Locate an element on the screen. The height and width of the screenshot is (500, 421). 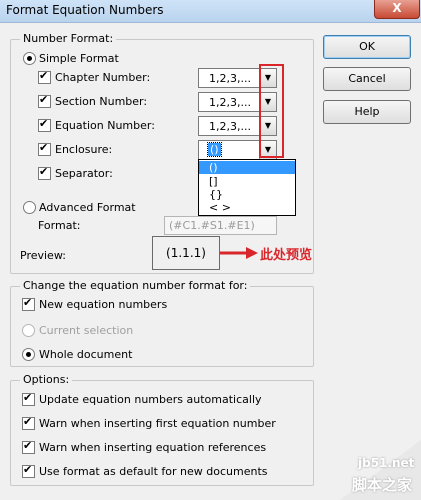
ok-button: OK is located at coordinates (367, 47).